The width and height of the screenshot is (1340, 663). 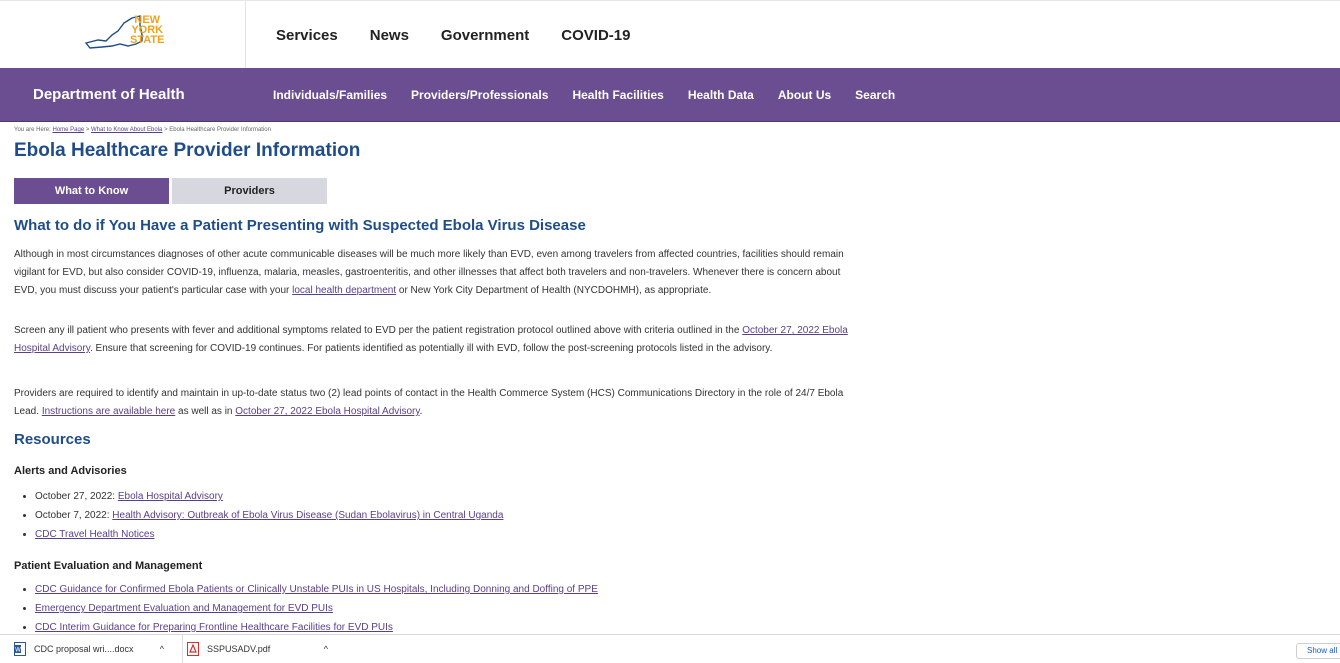 I want to click on nav-search: Search, so click(x=875, y=95).